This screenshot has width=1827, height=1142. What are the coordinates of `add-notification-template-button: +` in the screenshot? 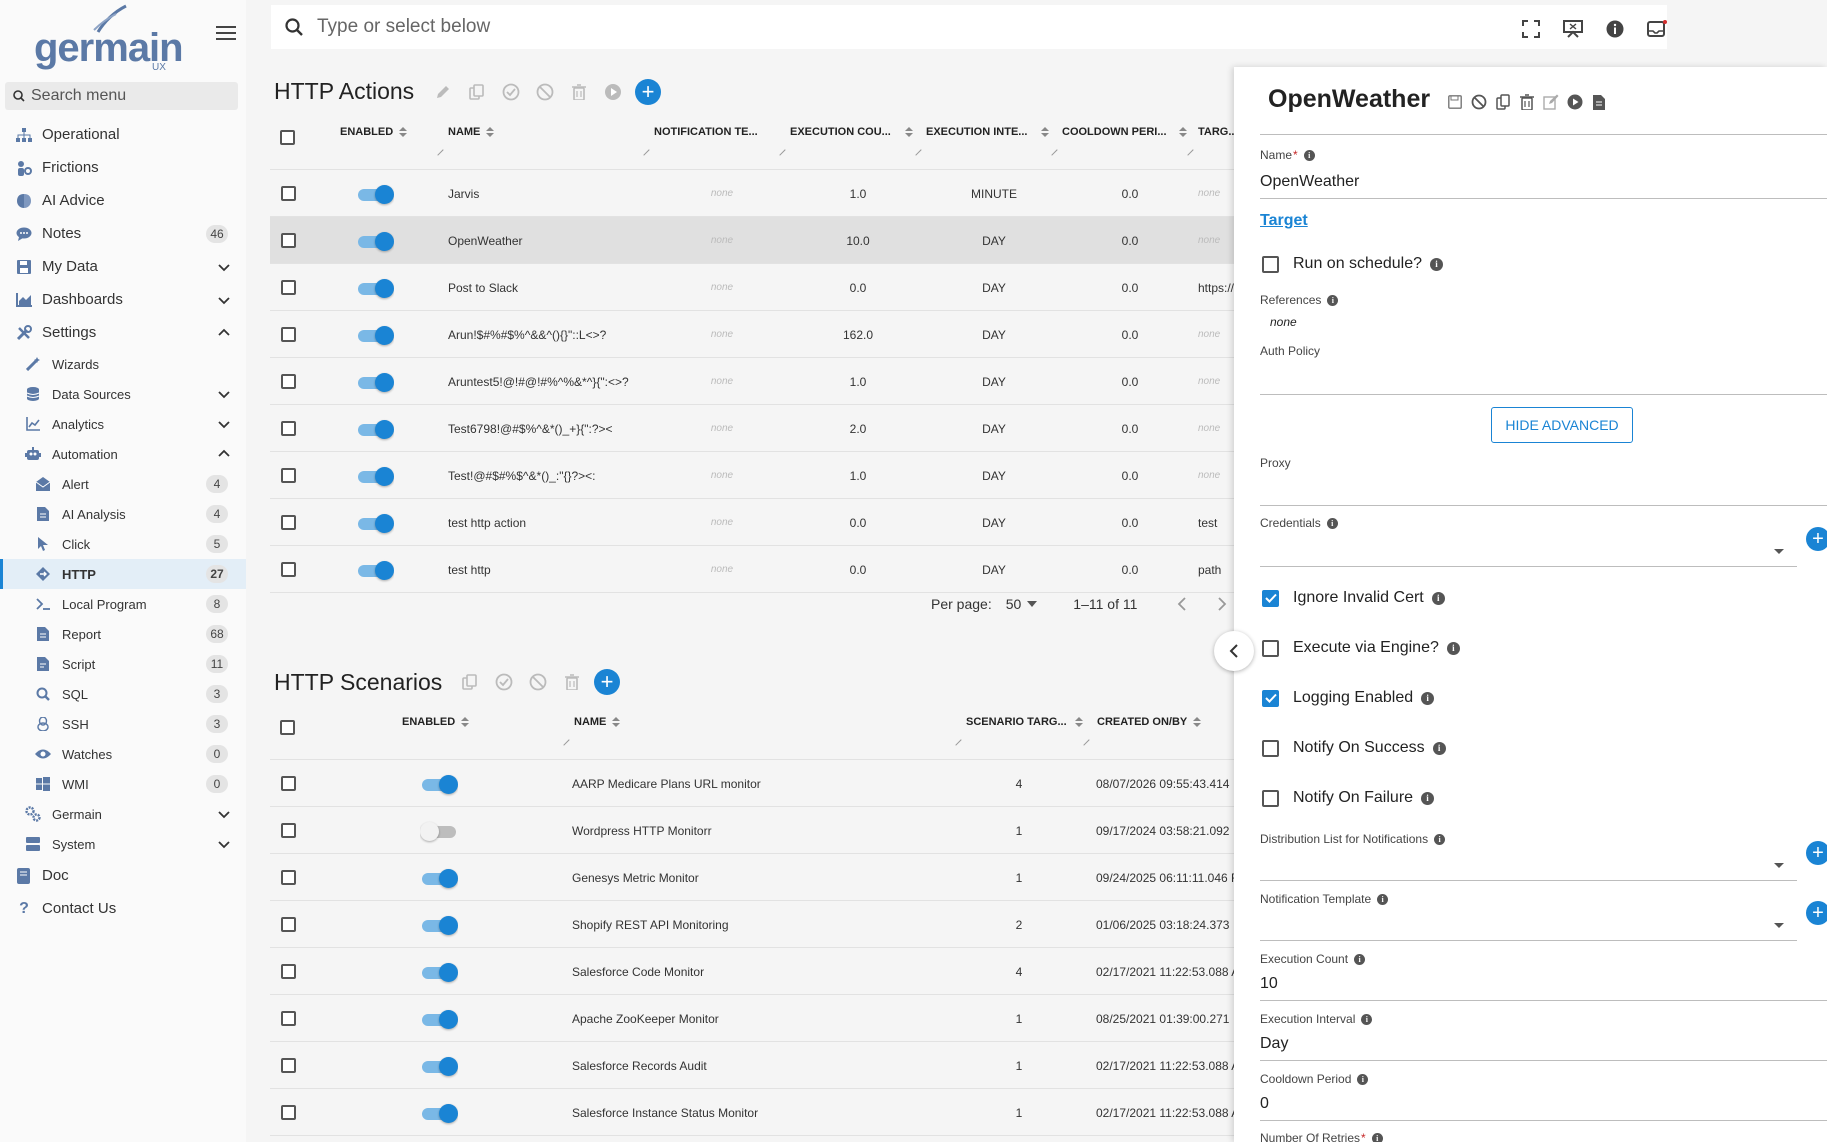 It's located at (1816, 913).